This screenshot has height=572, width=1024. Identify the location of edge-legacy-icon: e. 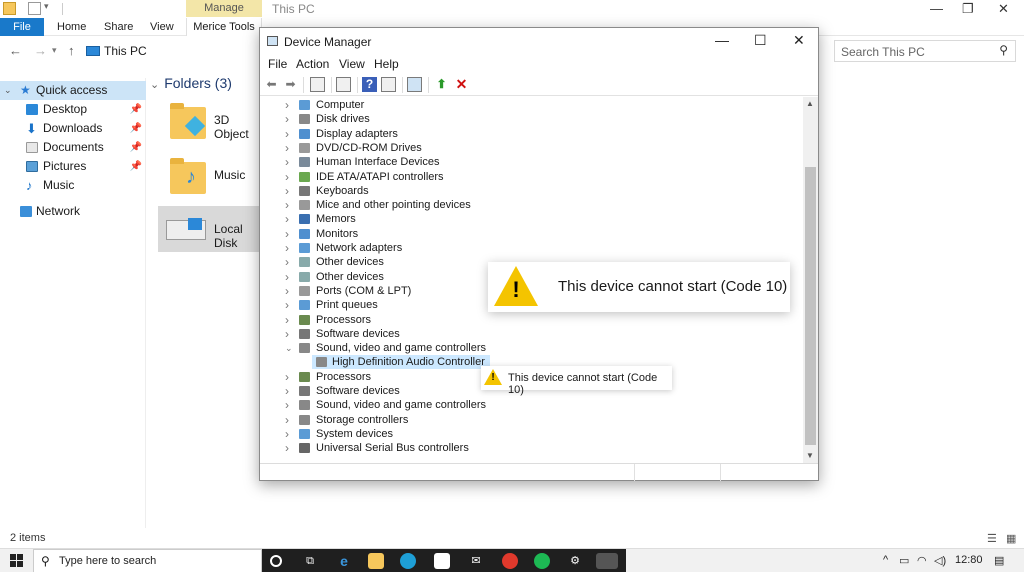
(344, 561).